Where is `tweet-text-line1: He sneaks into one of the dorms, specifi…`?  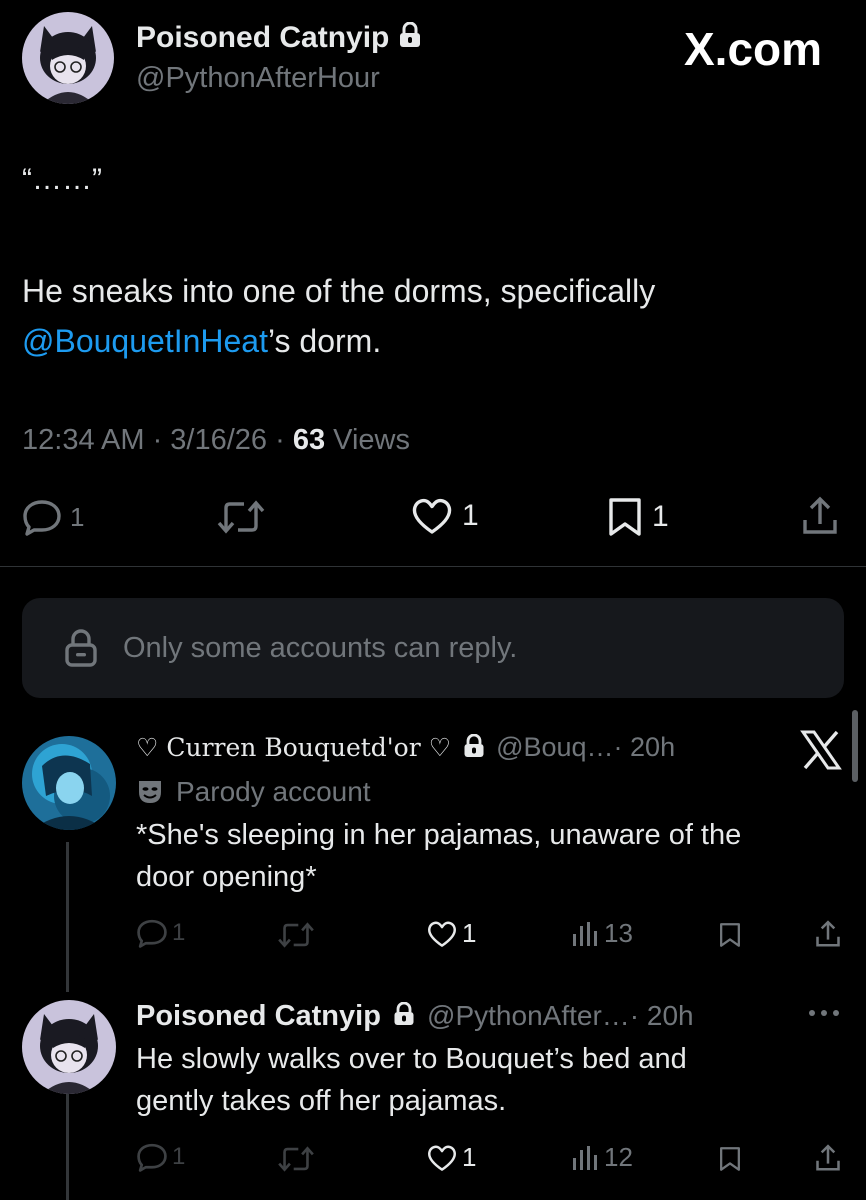 tweet-text-line1: He sneaks into one of the dorms, specifi… is located at coordinates (339, 291).